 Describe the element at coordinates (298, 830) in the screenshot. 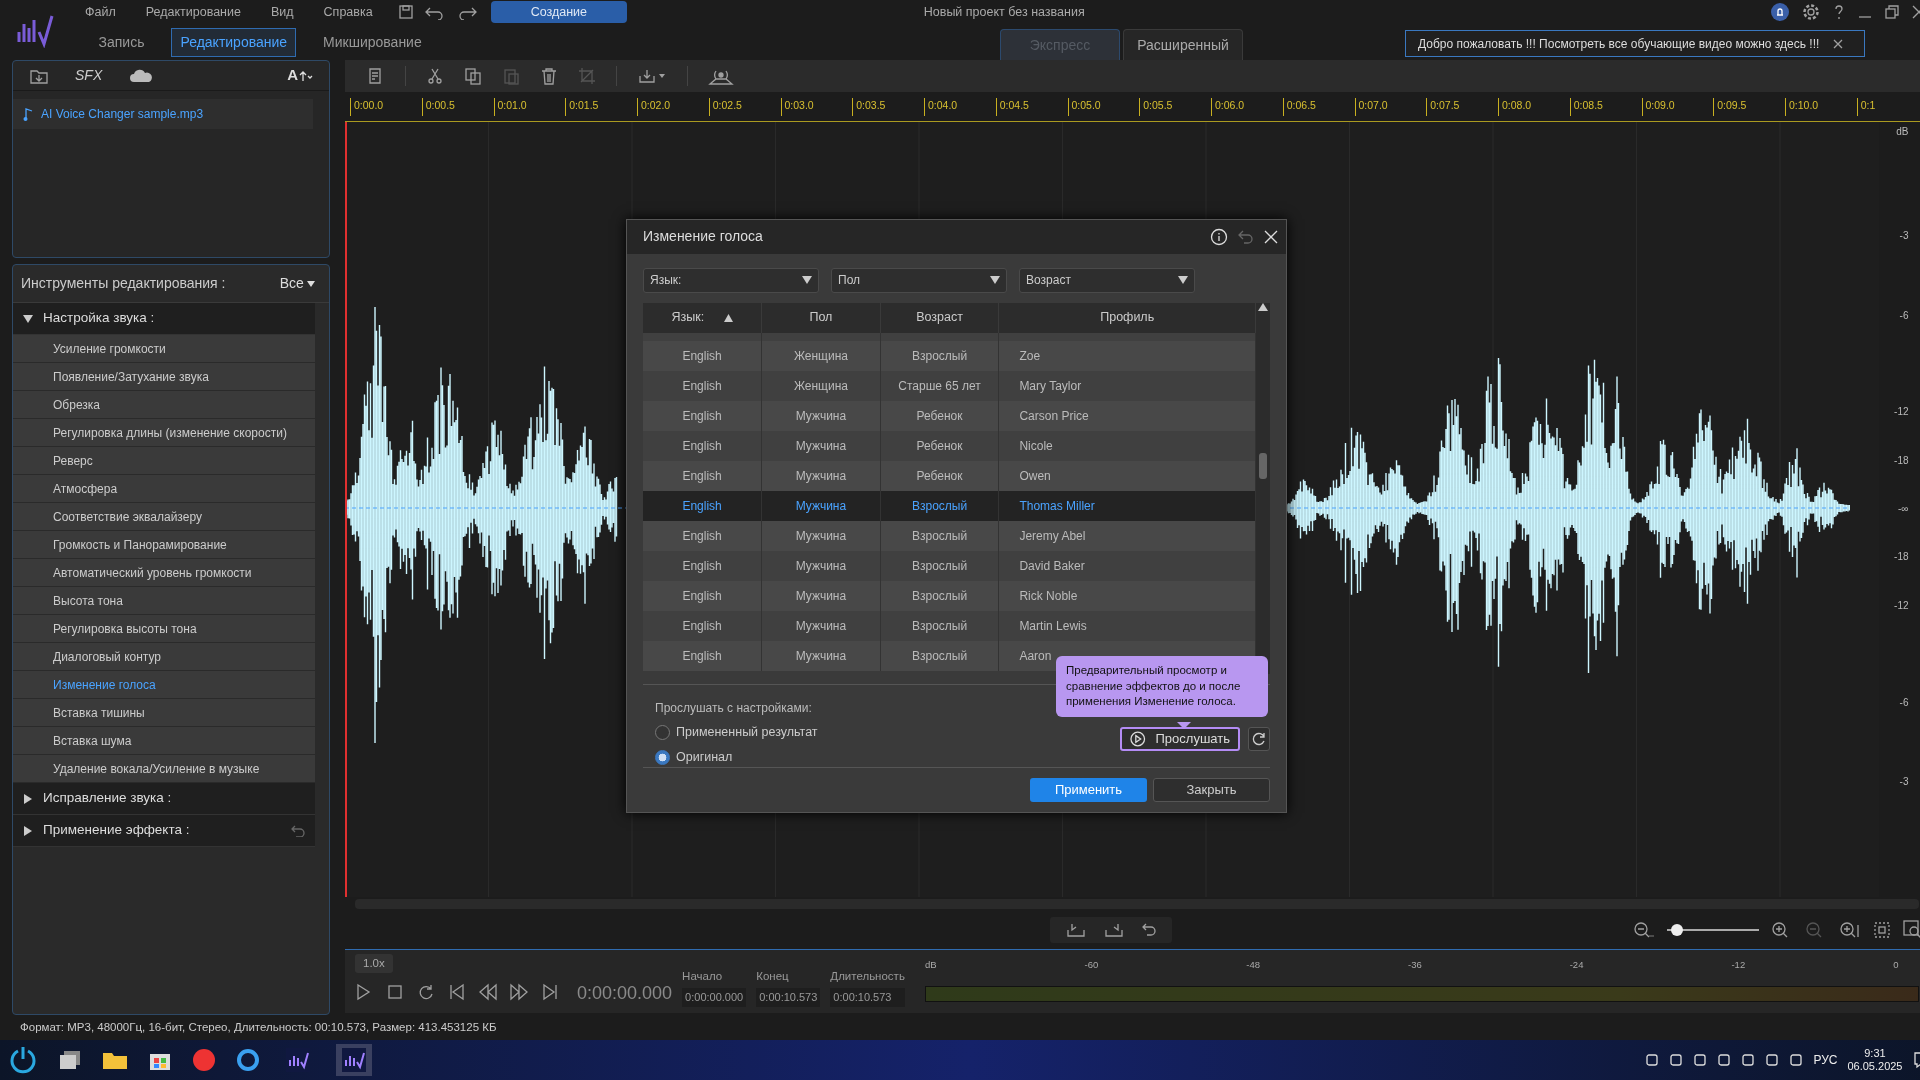

I see `reset-icon` at that location.